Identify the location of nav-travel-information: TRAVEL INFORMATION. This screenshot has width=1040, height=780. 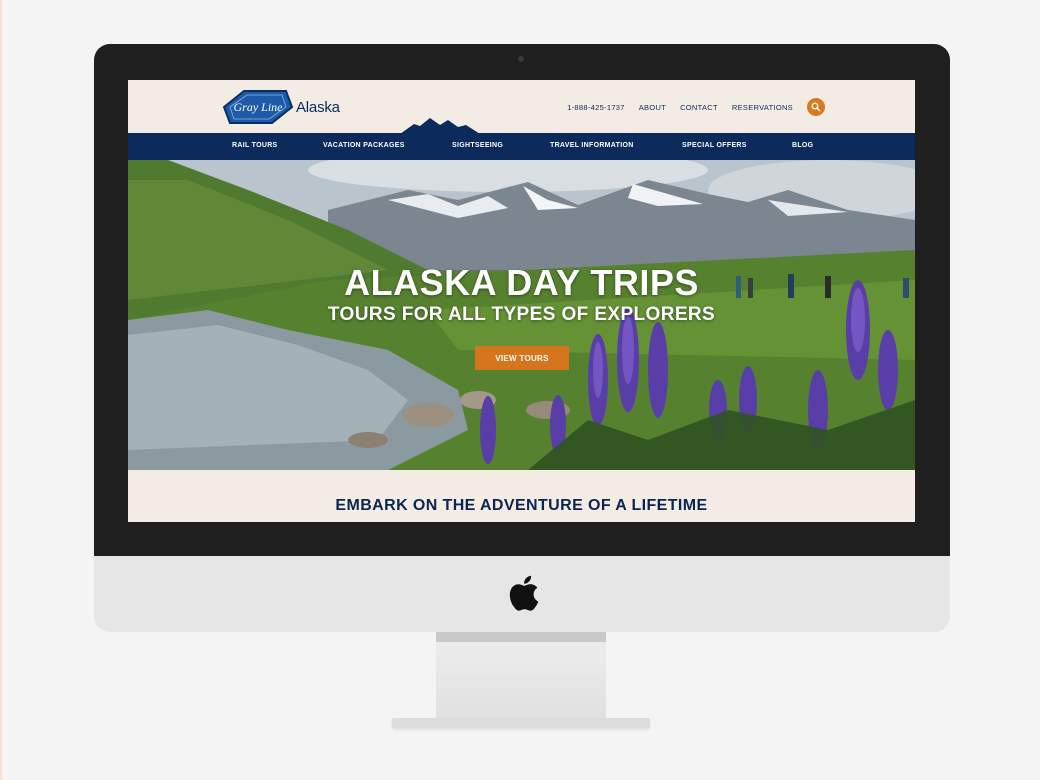
(592, 145).